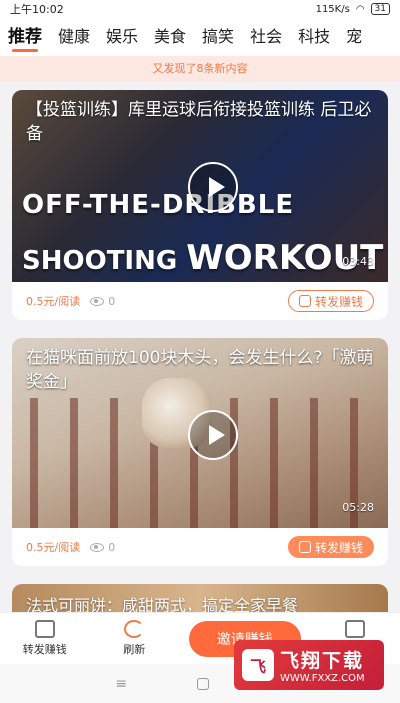 Image resolution: width=400 pixels, height=703 pixels. I want to click on watermark-text: 飞翔下载, so click(322, 661).